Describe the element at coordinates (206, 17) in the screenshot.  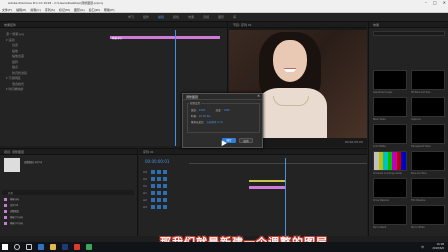
I see `workspace-tab: 音频` at that location.